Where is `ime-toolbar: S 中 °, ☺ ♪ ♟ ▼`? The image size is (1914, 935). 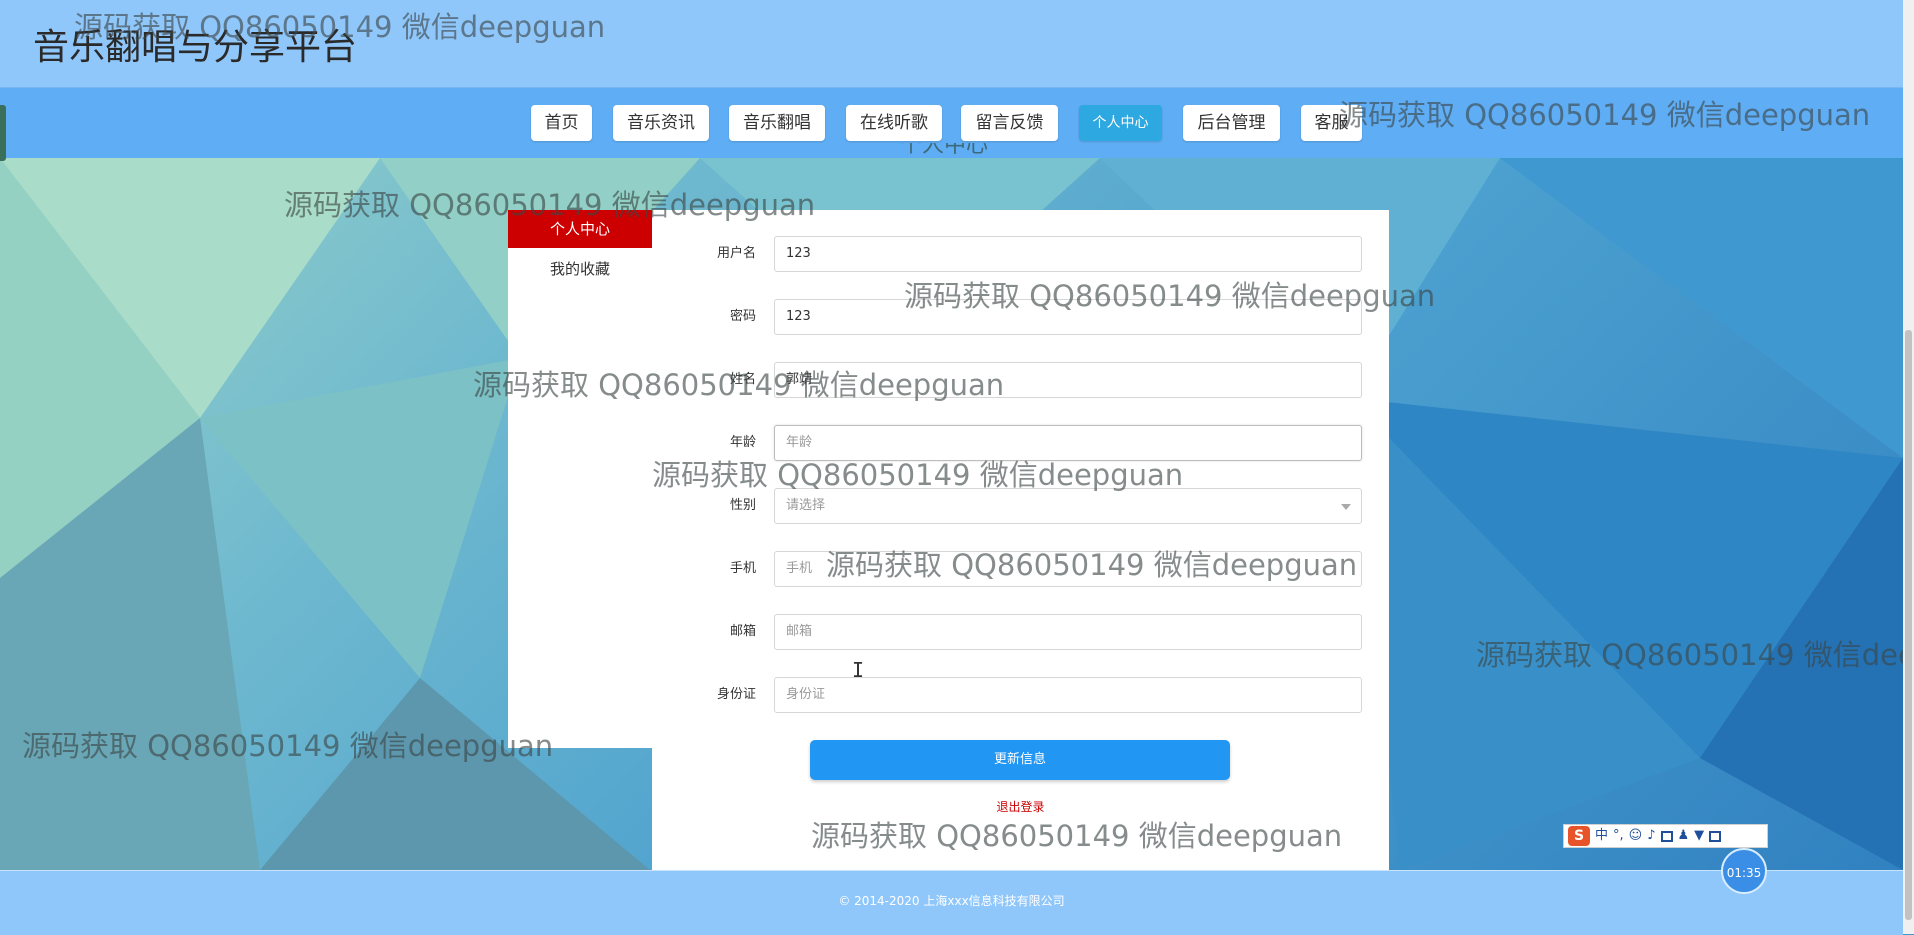 ime-toolbar: S 中 °, ☺ ♪ ♟ ▼ is located at coordinates (1665, 836).